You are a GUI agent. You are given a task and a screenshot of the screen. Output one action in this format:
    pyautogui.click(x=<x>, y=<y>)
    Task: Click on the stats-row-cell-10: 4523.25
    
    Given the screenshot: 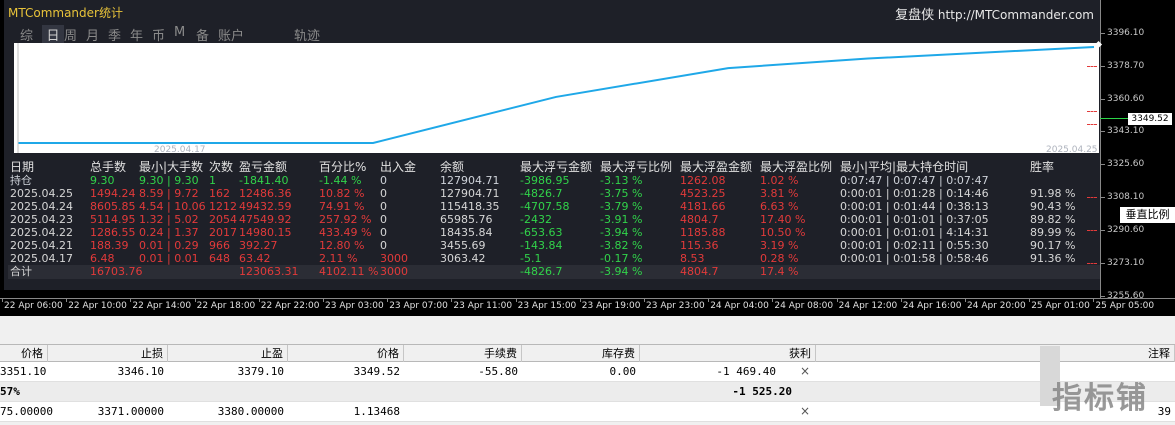 What is the action you would take?
    pyautogui.click(x=703, y=193)
    